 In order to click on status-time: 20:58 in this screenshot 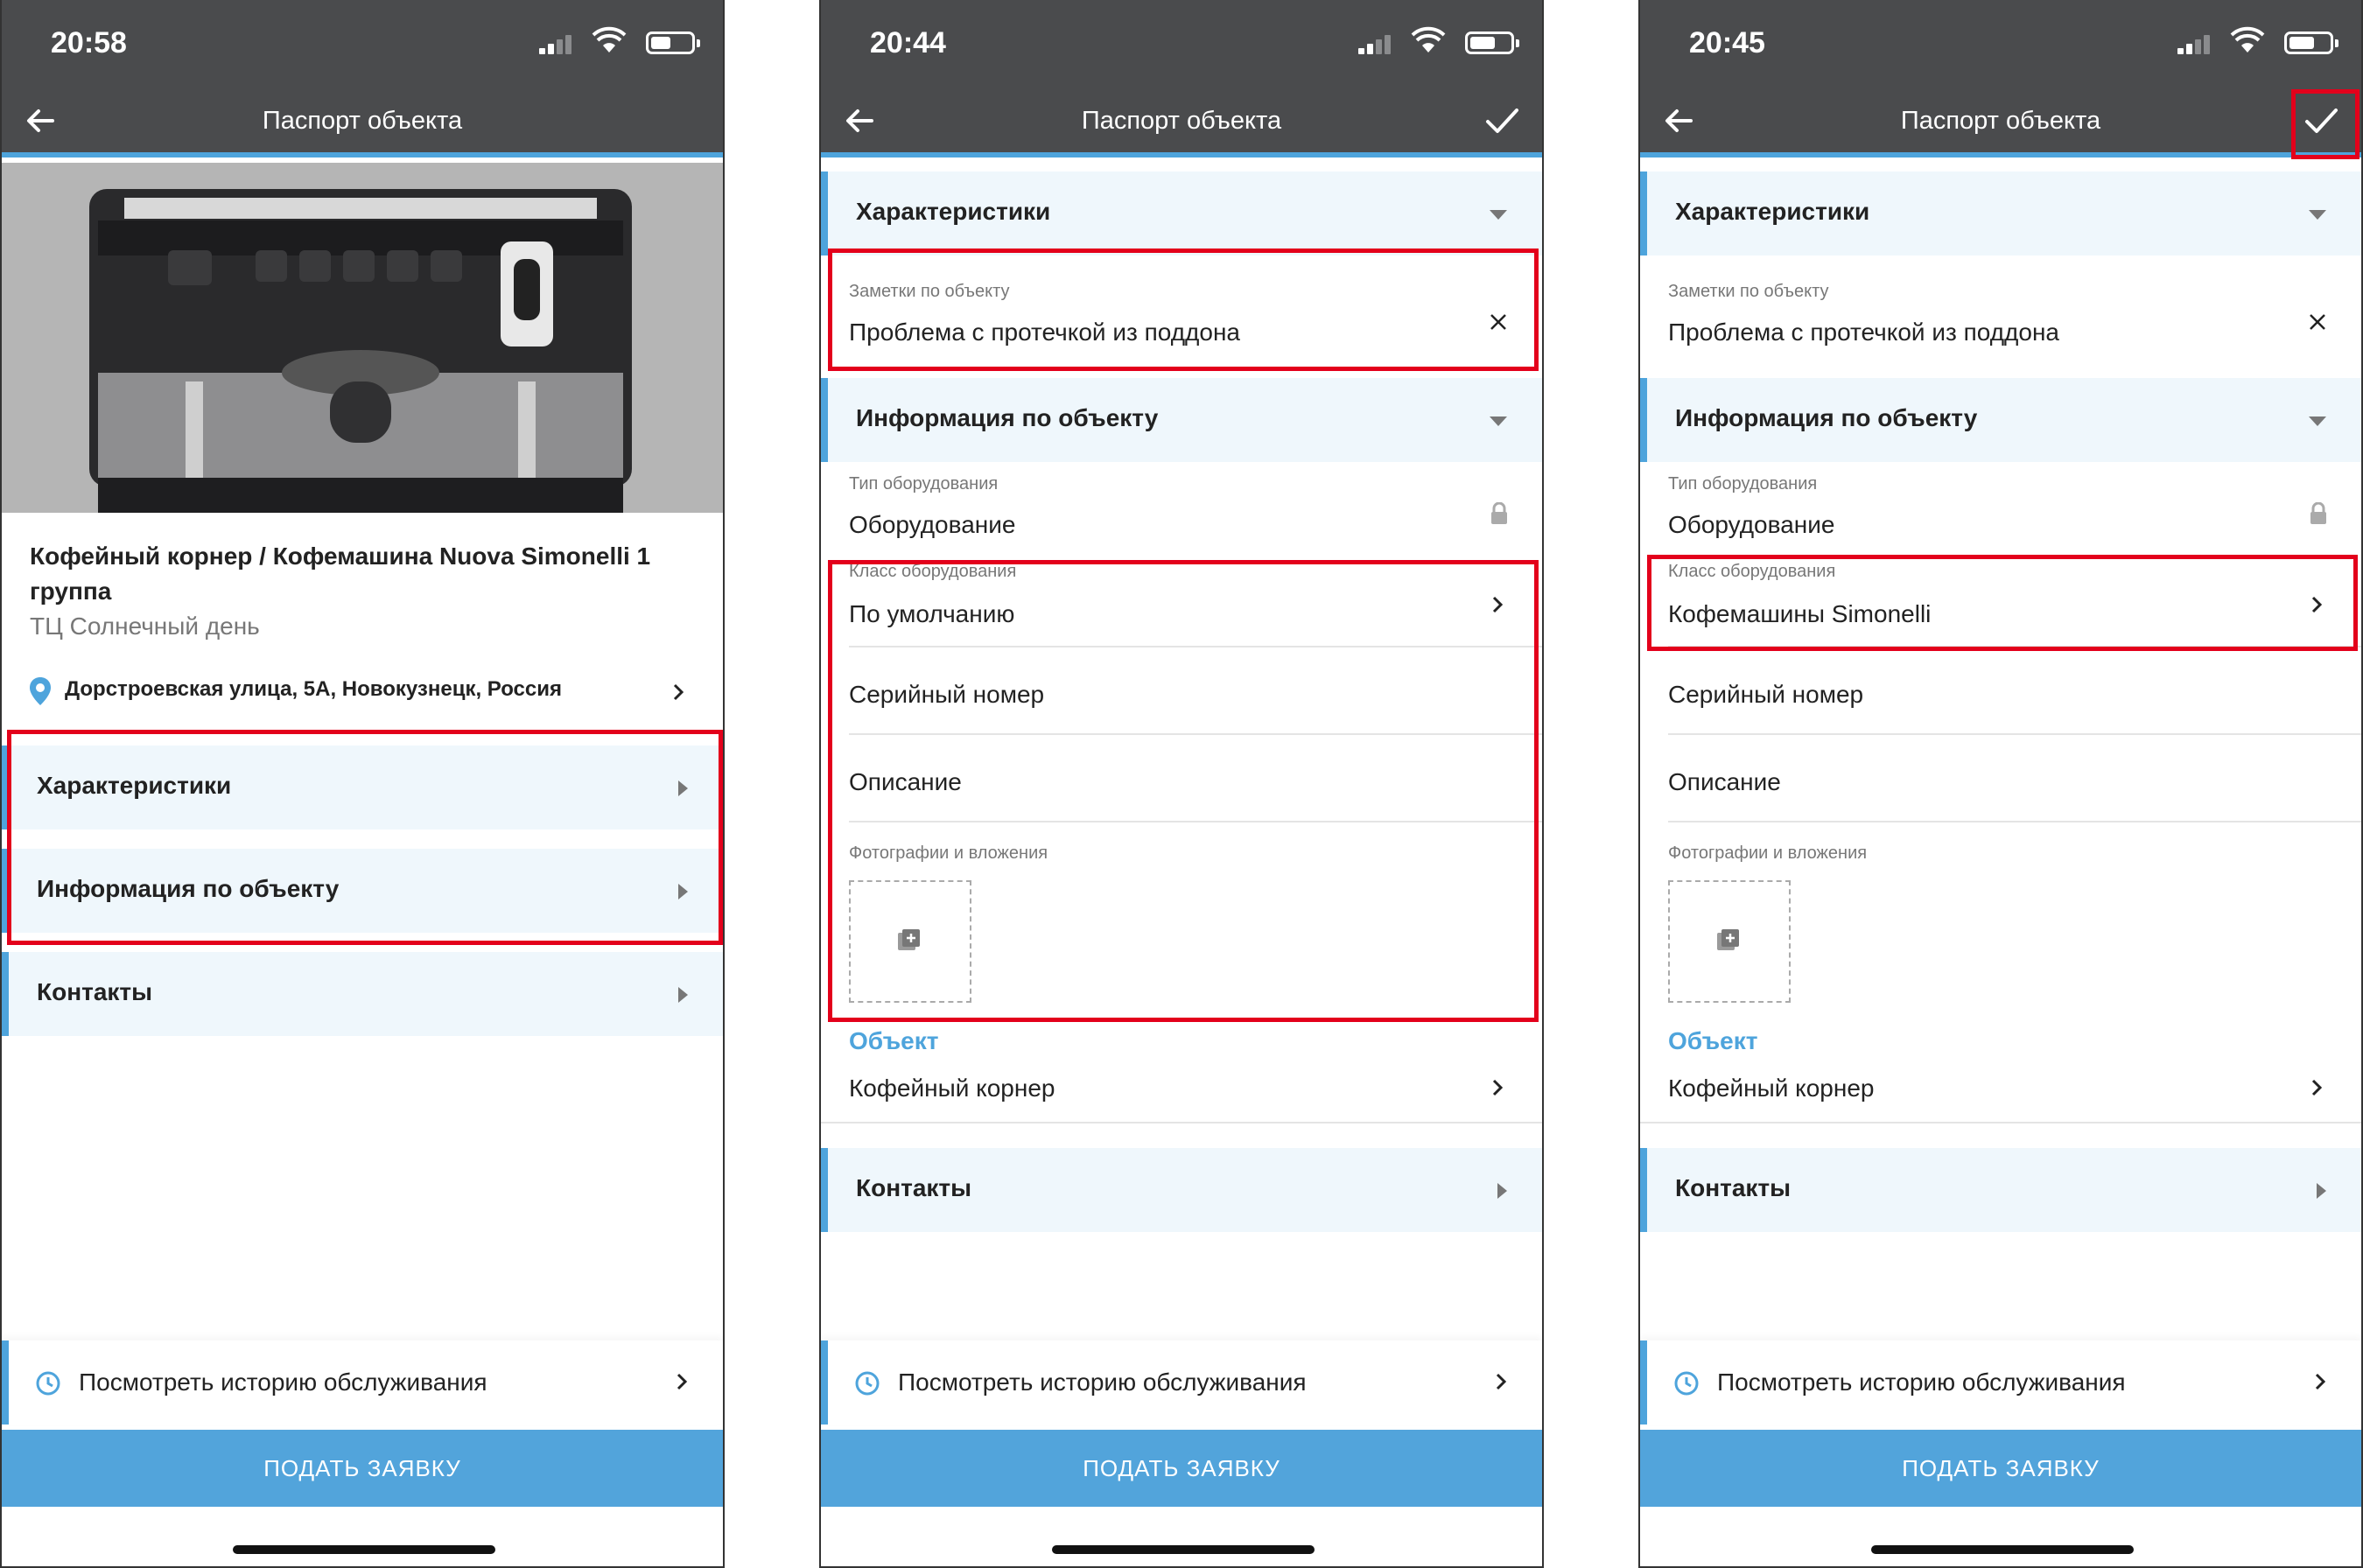, I will do `click(89, 43)`.